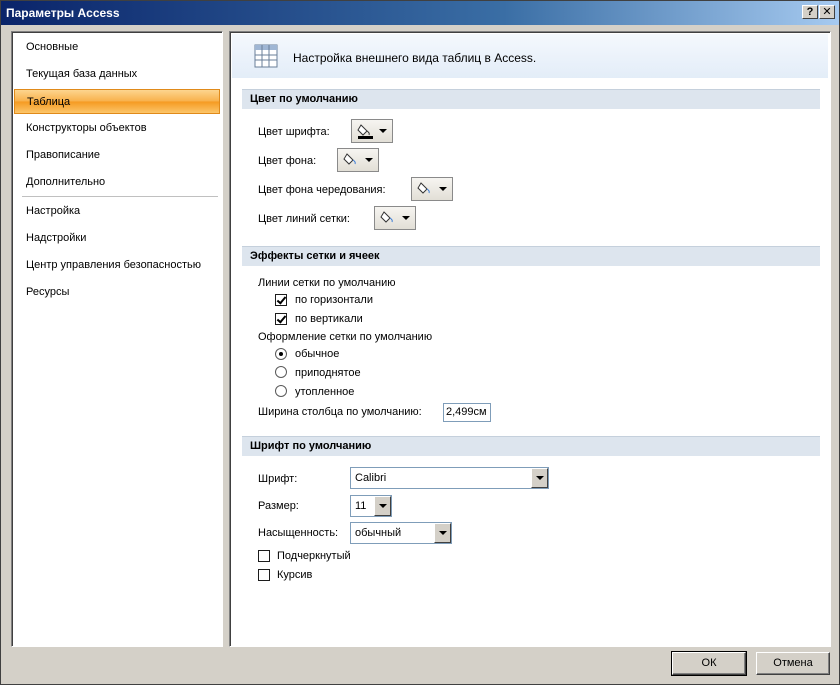  What do you see at coordinates (266, 56) in the screenshot?
I see `datasheet-icon` at bounding box center [266, 56].